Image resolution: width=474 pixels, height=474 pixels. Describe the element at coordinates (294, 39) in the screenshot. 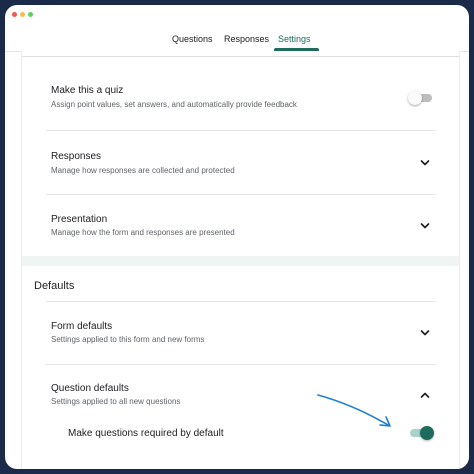

I see `tab-settings: Settings` at that location.